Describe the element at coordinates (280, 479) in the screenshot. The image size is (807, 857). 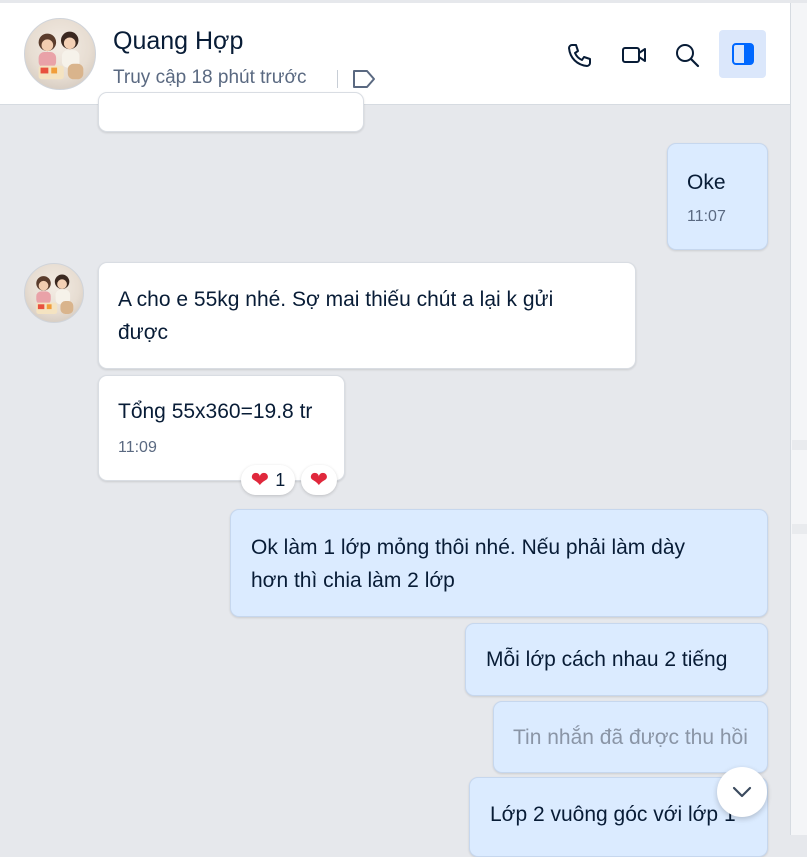
I see `reaction-count: 1` at that location.